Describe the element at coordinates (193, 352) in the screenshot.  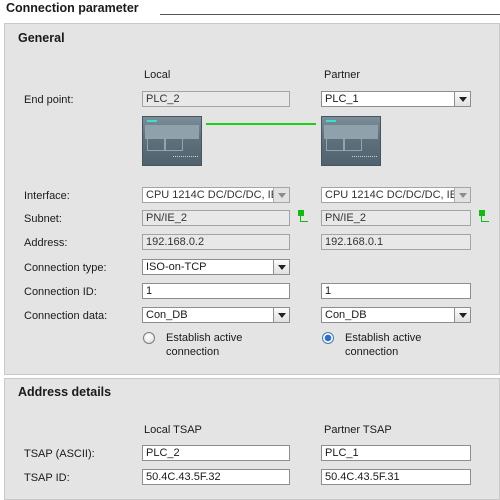
I see `local-establish-line2: connection` at that location.